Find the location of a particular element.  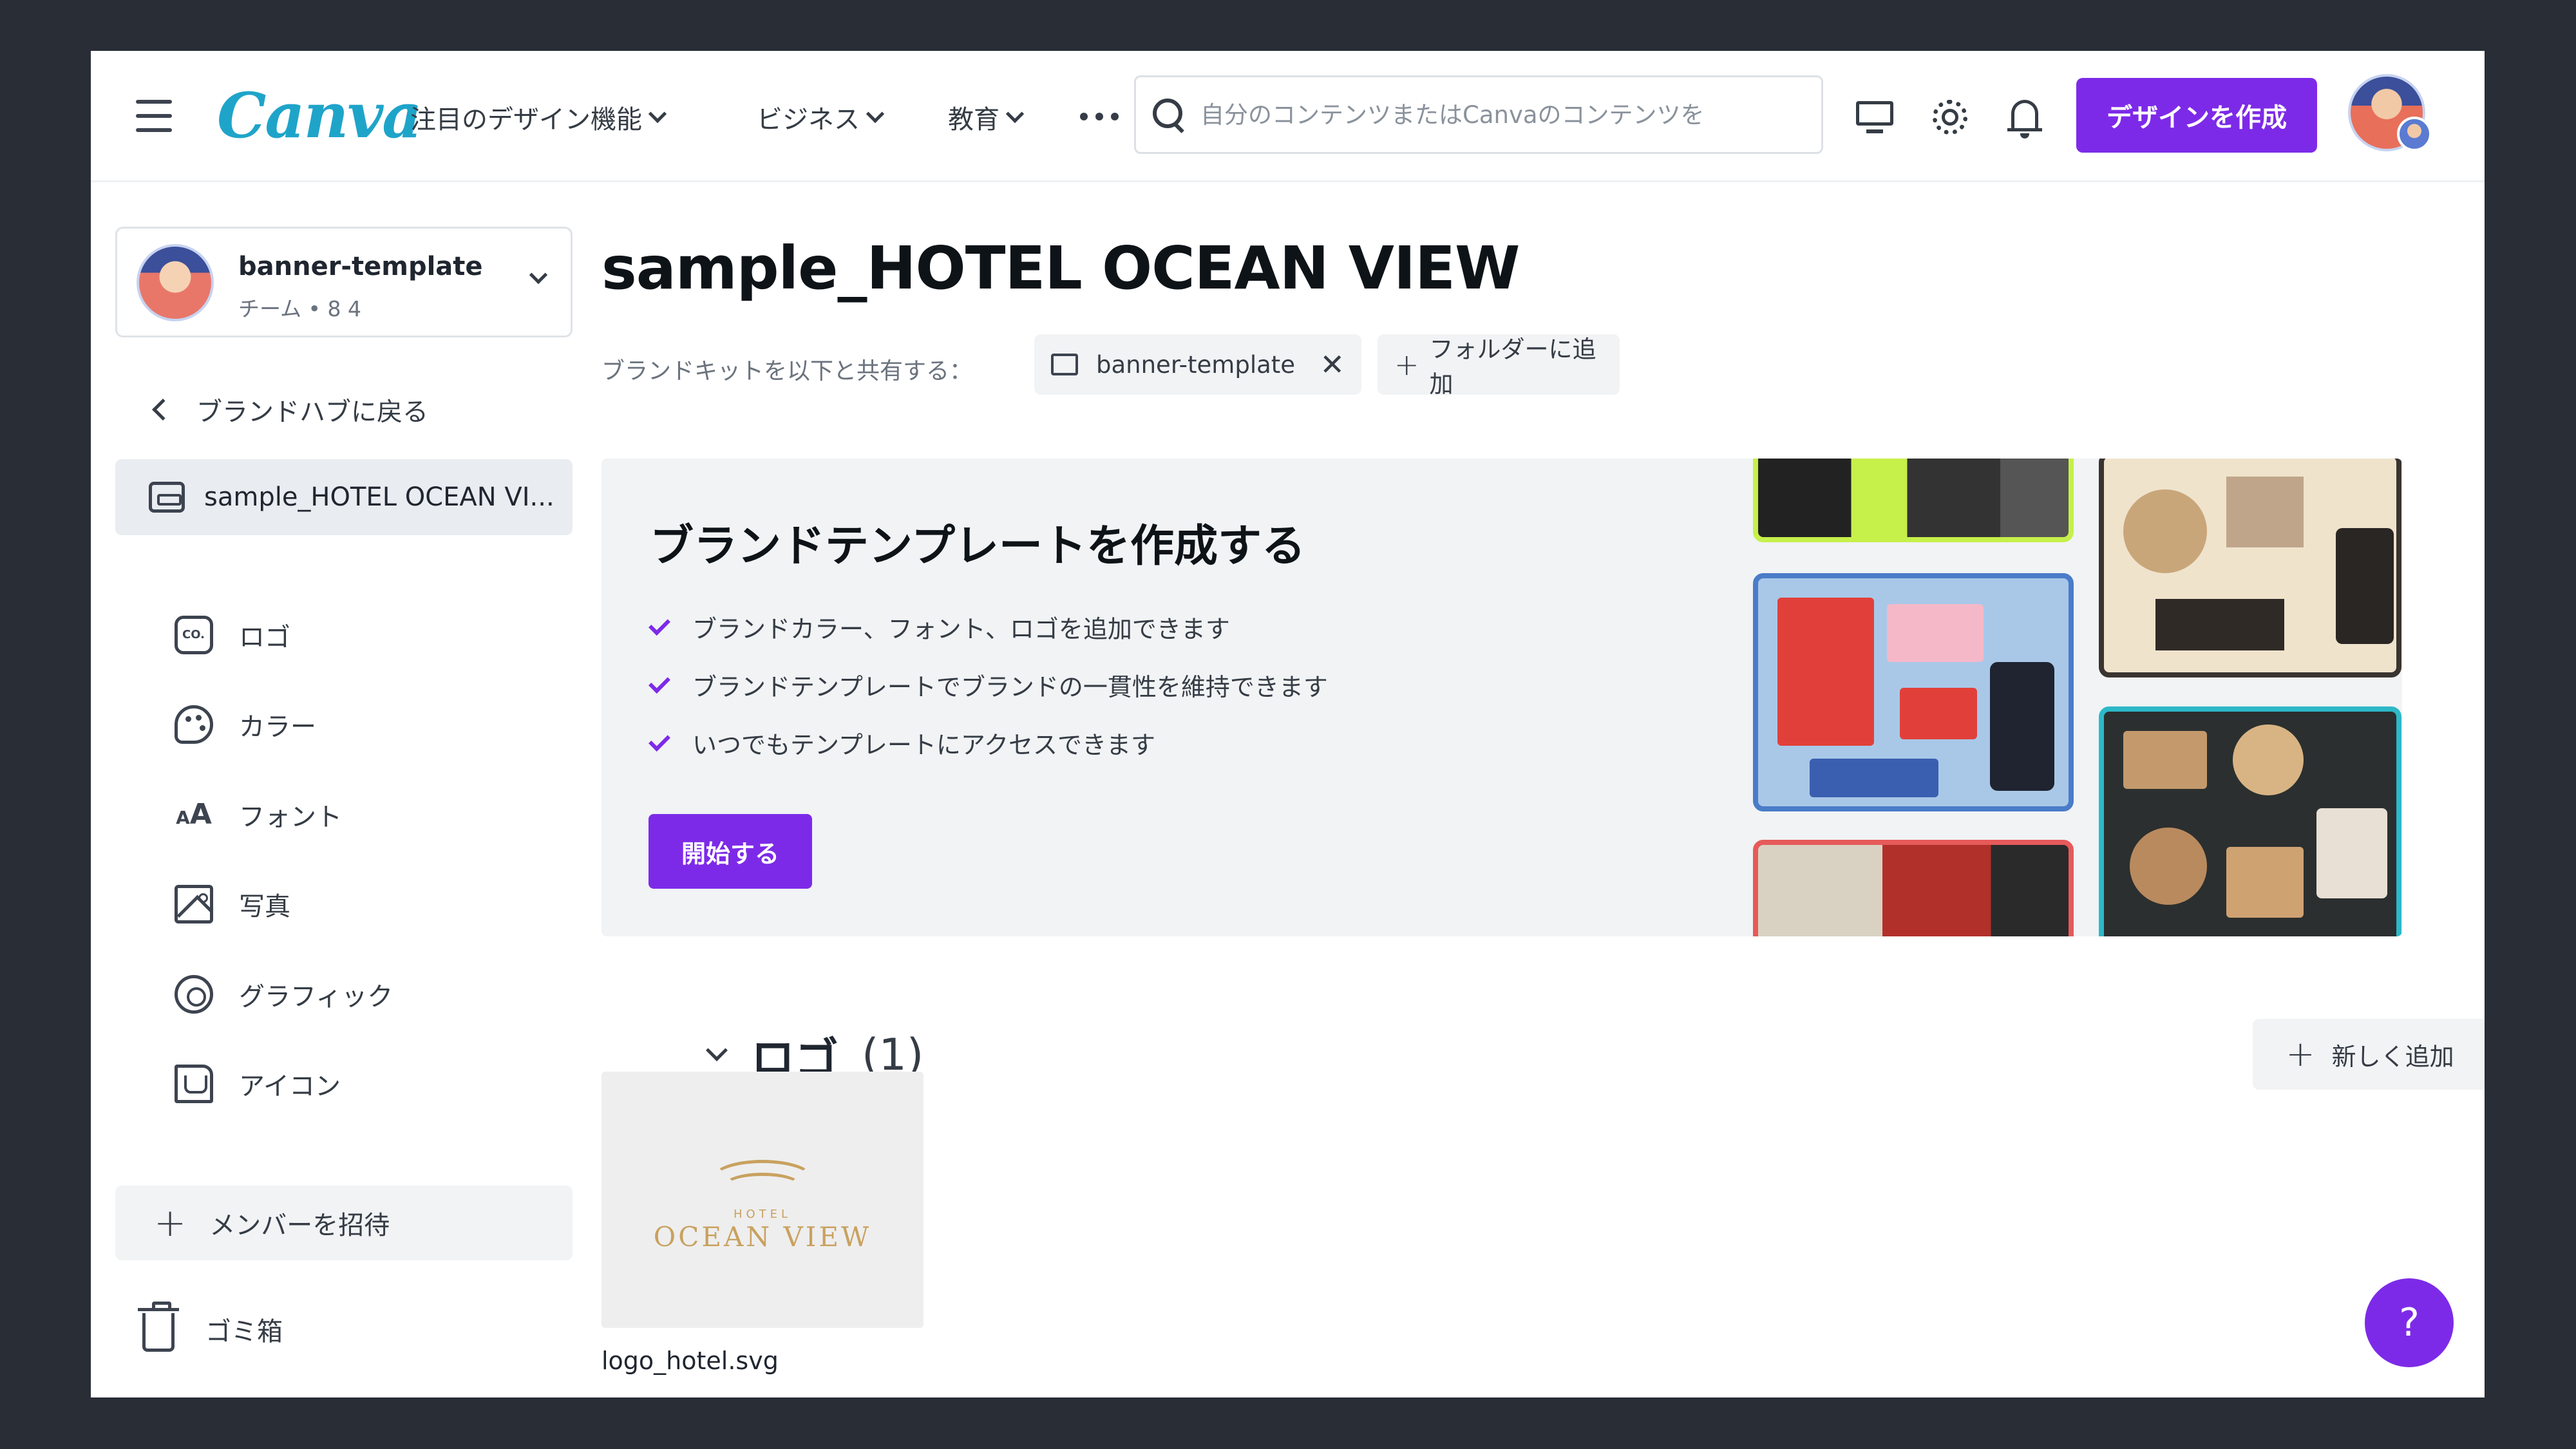

logo-icon is located at coordinates (194, 635).